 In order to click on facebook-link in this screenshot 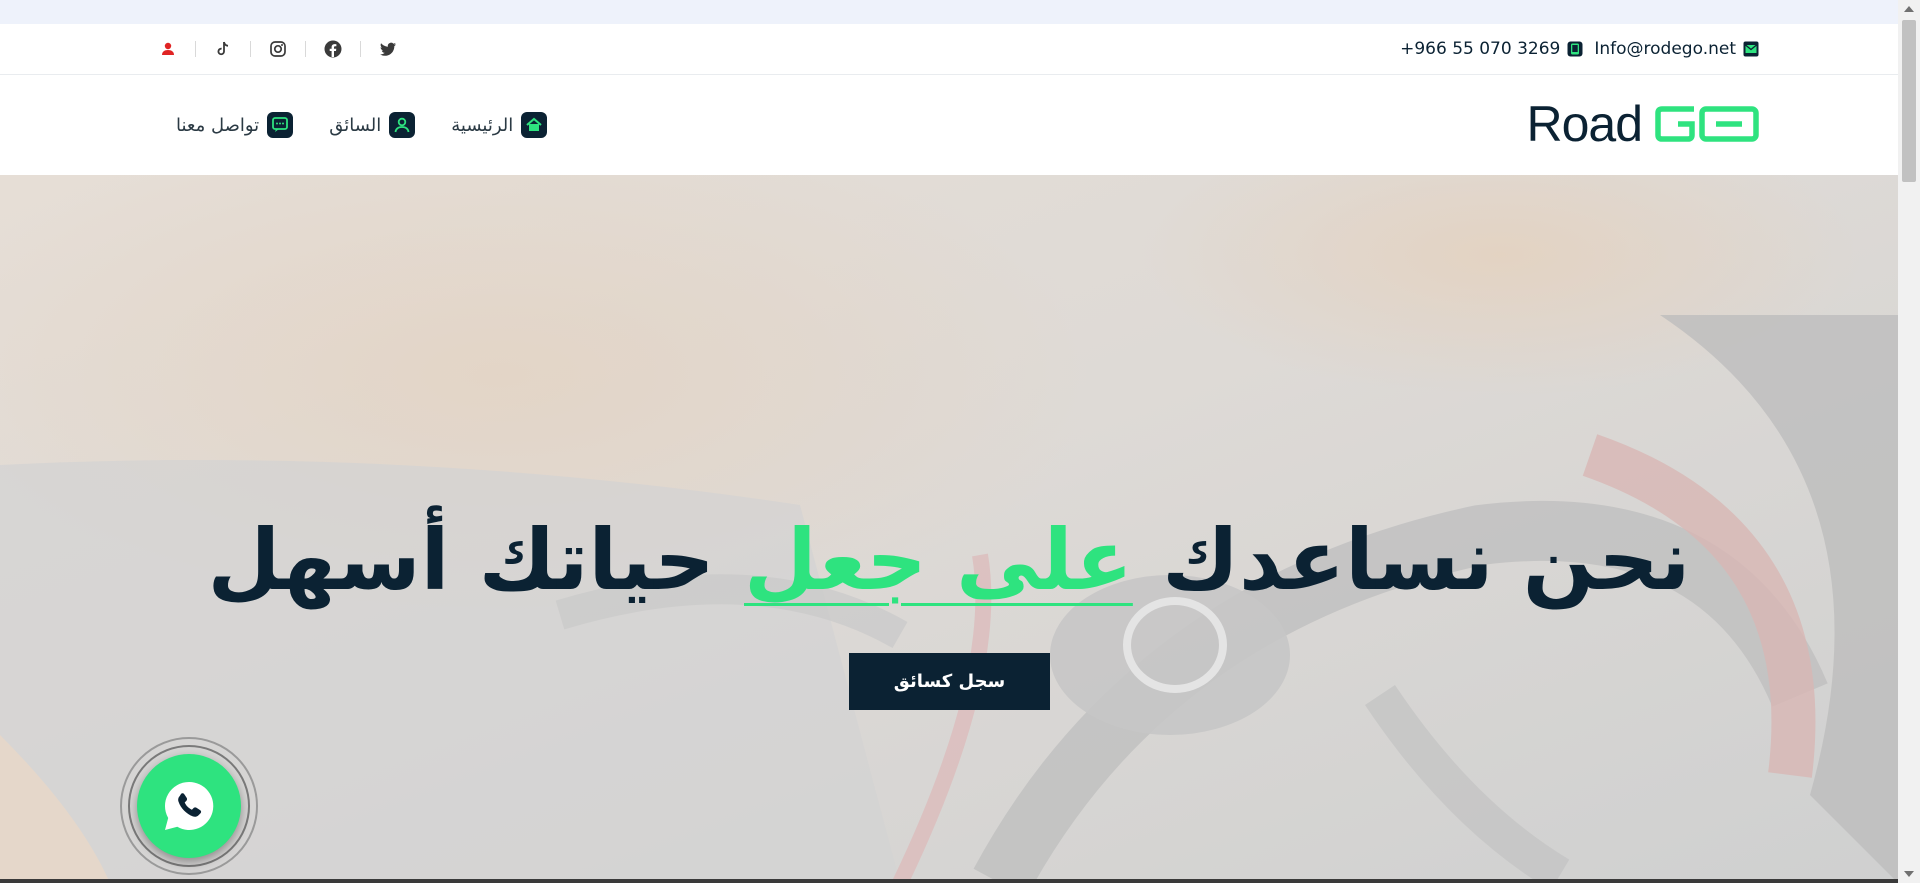, I will do `click(332, 49)`.